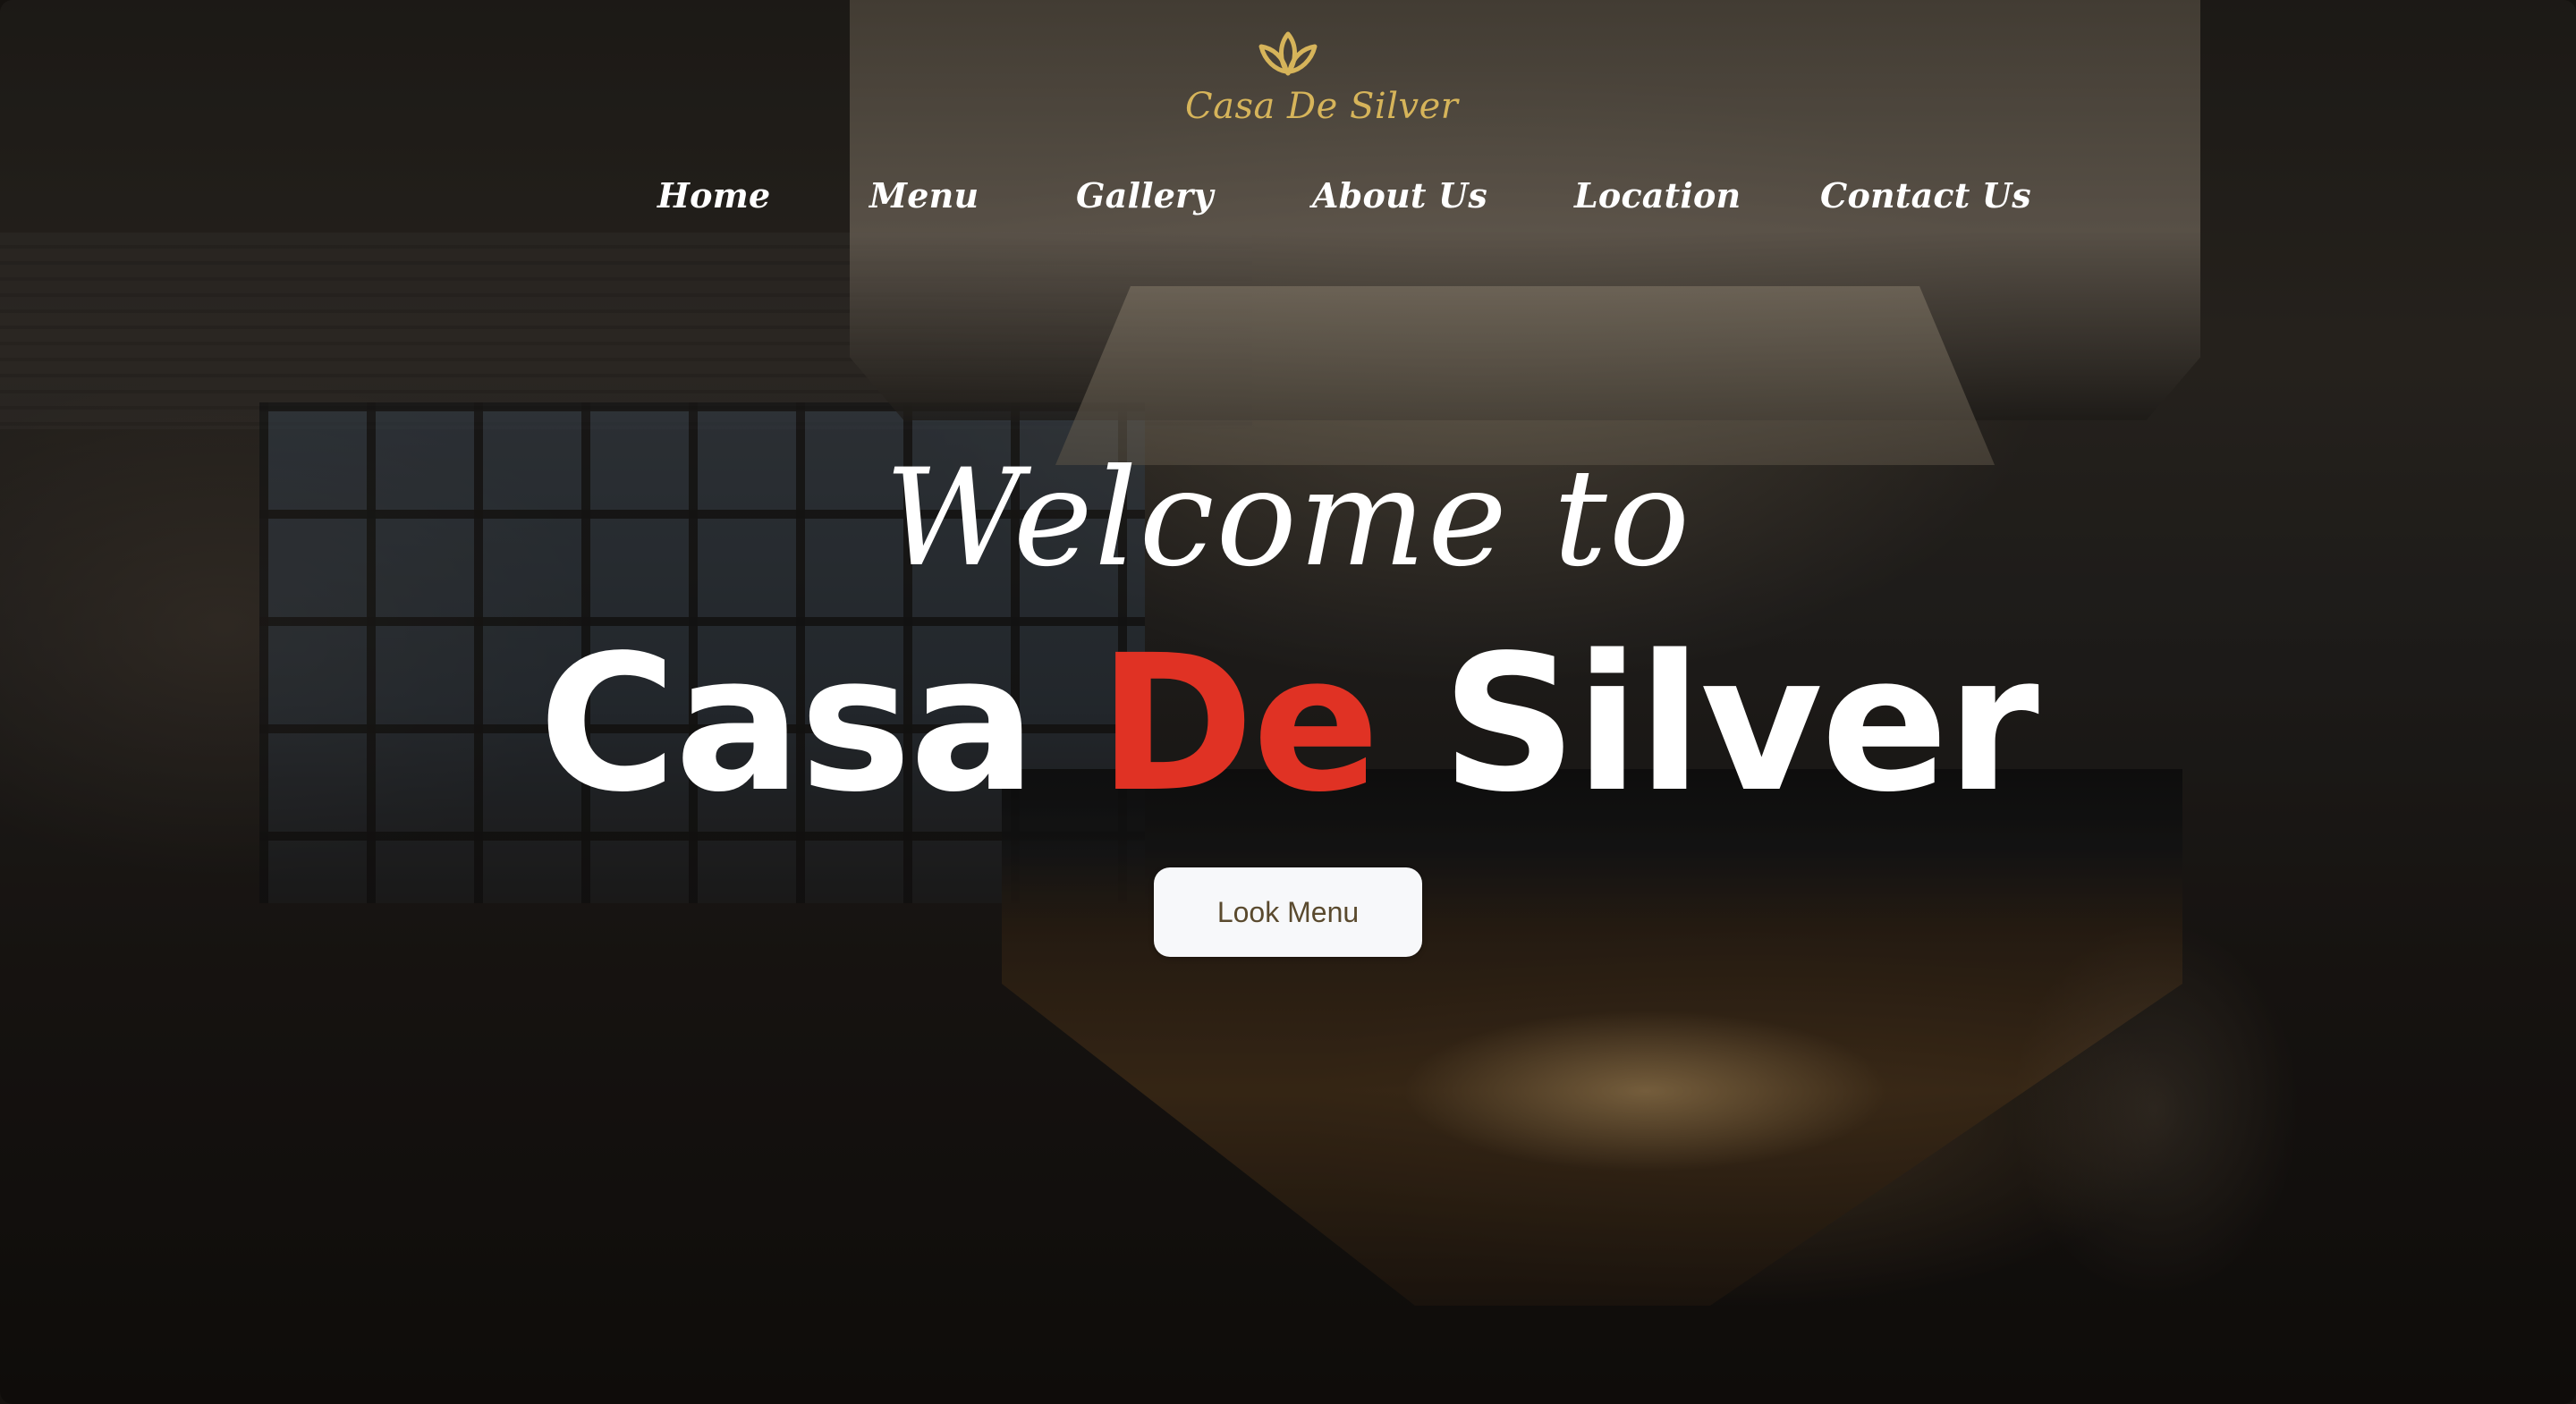 The width and height of the screenshot is (2576, 1404). I want to click on look-menu-button: Look Menu, so click(1288, 912).